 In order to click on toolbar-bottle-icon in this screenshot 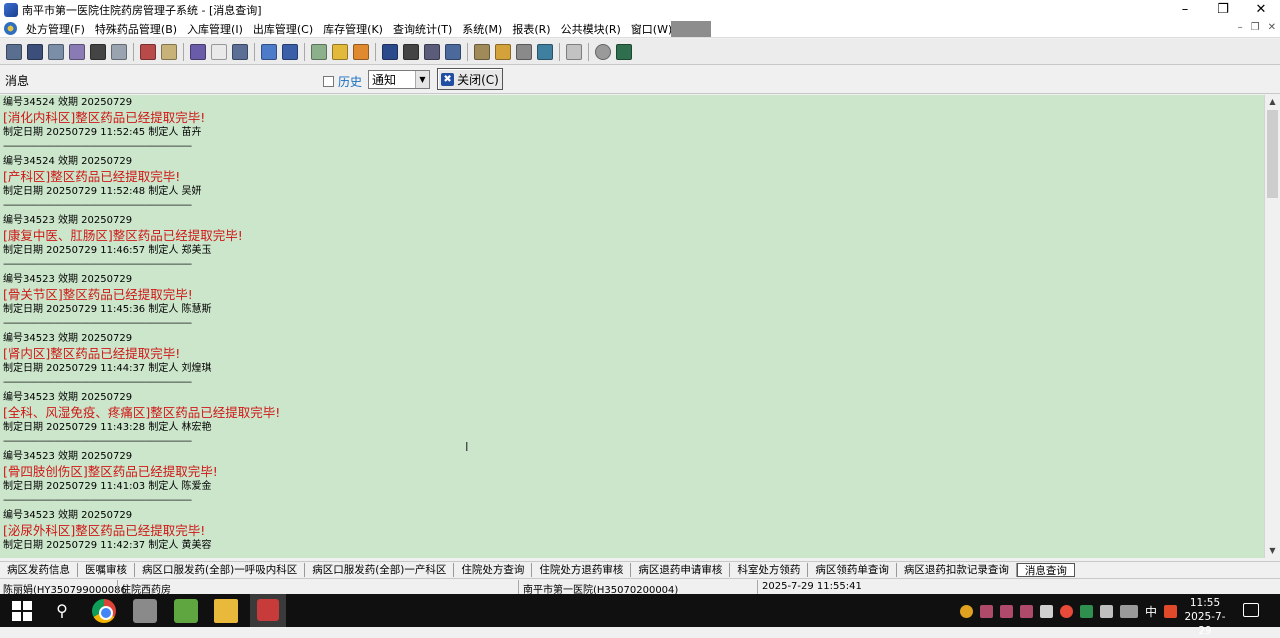, I will do `click(35, 51)`.